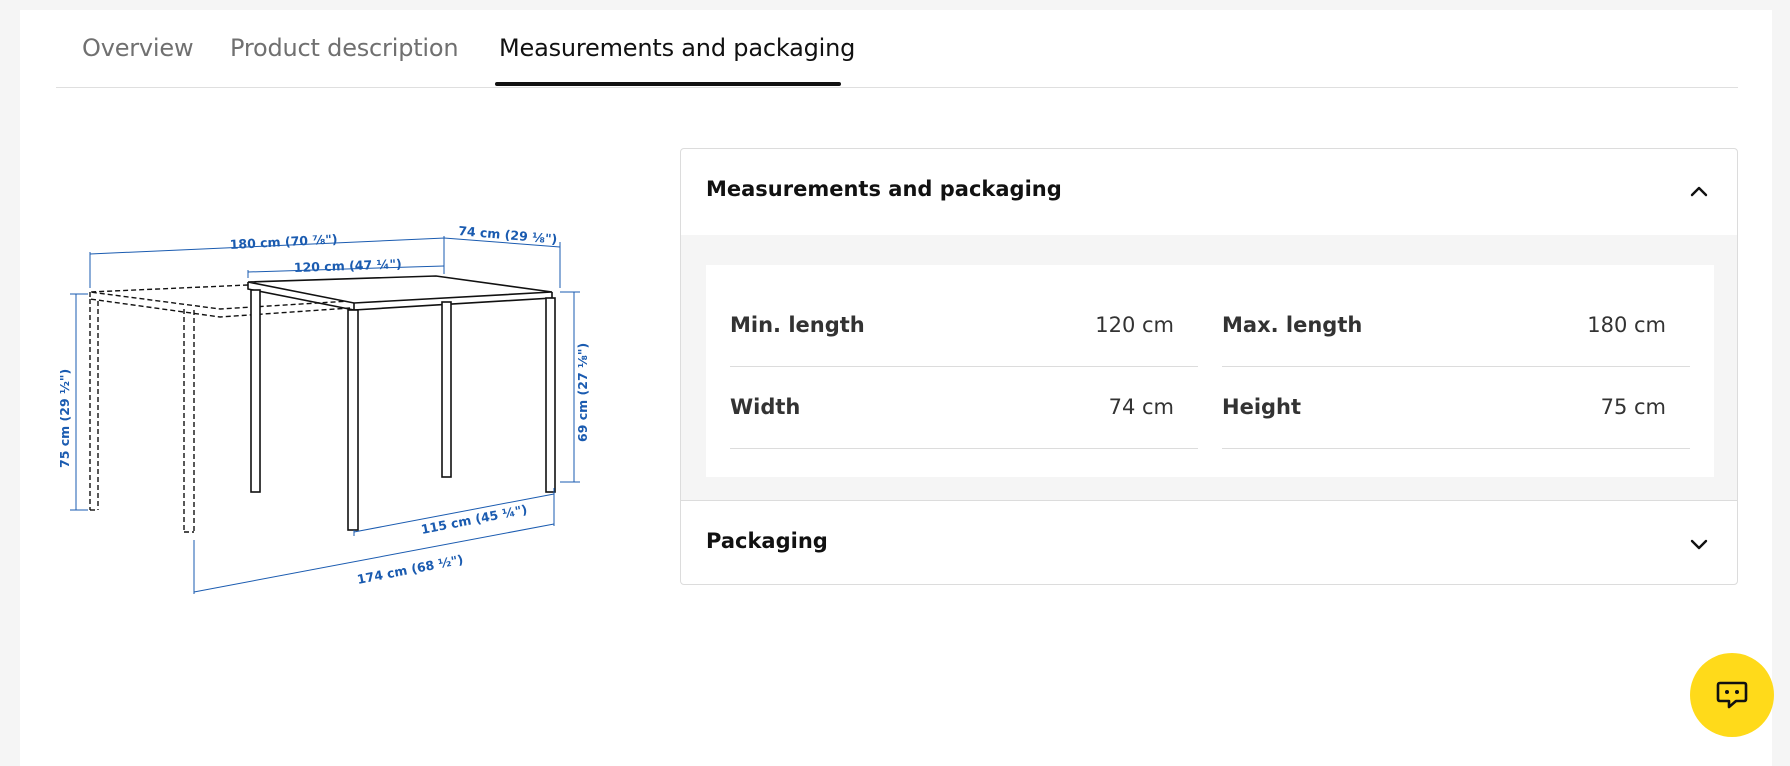 The width and height of the screenshot is (1790, 766). Describe the element at coordinates (1626, 325) in the screenshot. I see `spec-value: 180 cm` at that location.